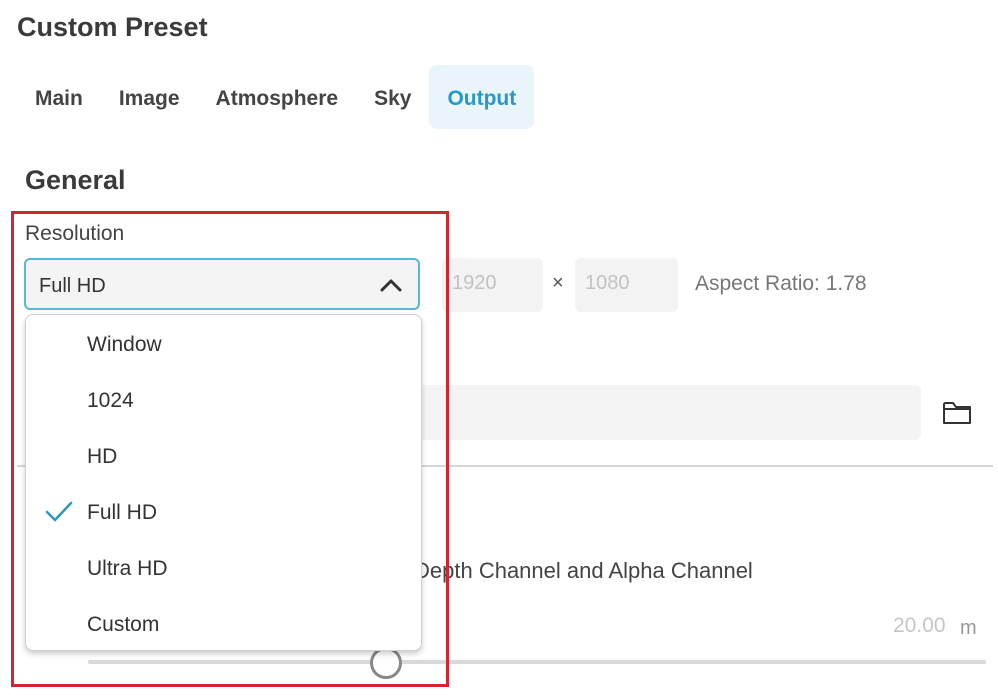 The height and width of the screenshot is (698, 998). What do you see at coordinates (968, 628) in the screenshot?
I see `distance-unit: m` at bounding box center [968, 628].